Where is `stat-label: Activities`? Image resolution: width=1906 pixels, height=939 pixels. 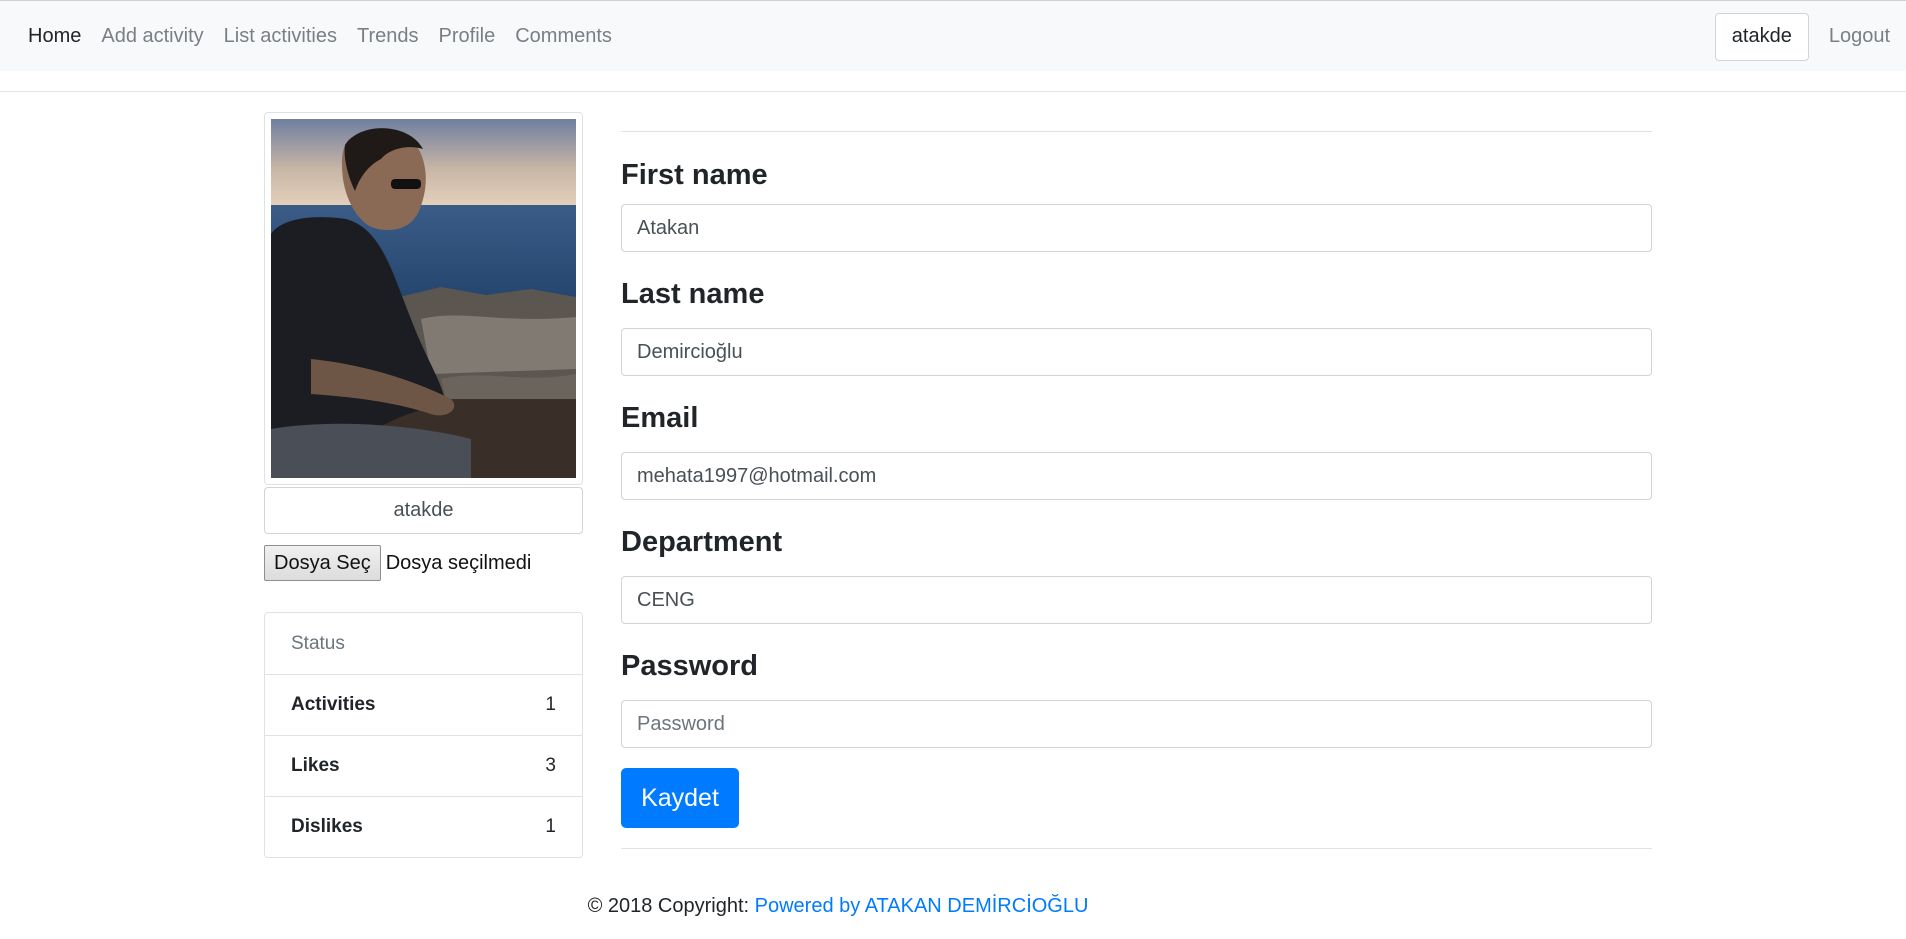 stat-label: Activities is located at coordinates (333, 704).